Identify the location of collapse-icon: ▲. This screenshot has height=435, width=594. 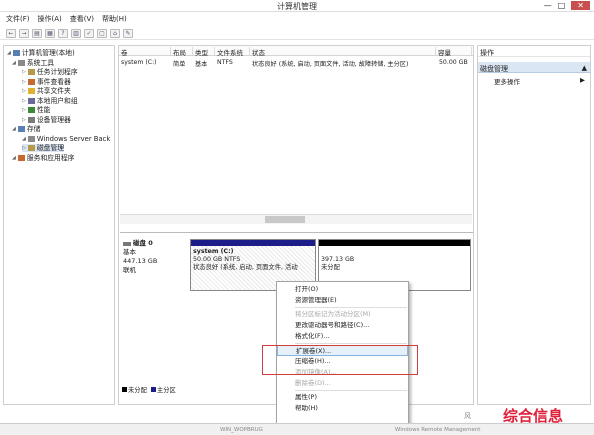
(584, 68).